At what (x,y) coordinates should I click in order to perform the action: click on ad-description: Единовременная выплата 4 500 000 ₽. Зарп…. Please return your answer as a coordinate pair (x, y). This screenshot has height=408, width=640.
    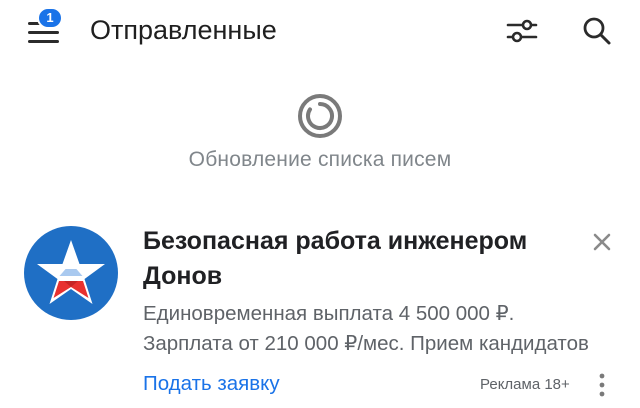
    Looking at the image, I should click on (378, 329).